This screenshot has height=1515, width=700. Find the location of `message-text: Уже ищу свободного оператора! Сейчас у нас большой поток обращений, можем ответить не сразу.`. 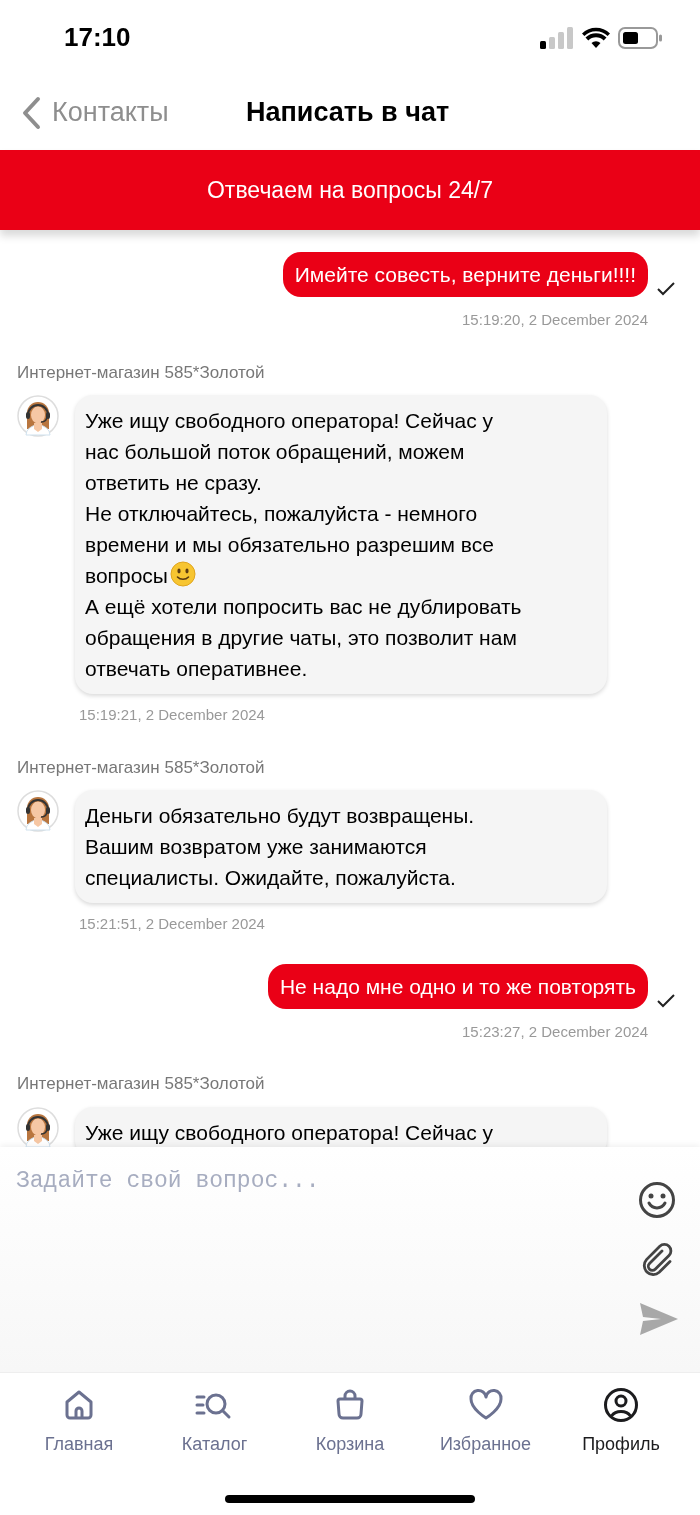

message-text: Уже ищу свободного оператора! Сейчас у нас большой поток обращений, можем ответить не сразу. is located at coordinates (289, 451).